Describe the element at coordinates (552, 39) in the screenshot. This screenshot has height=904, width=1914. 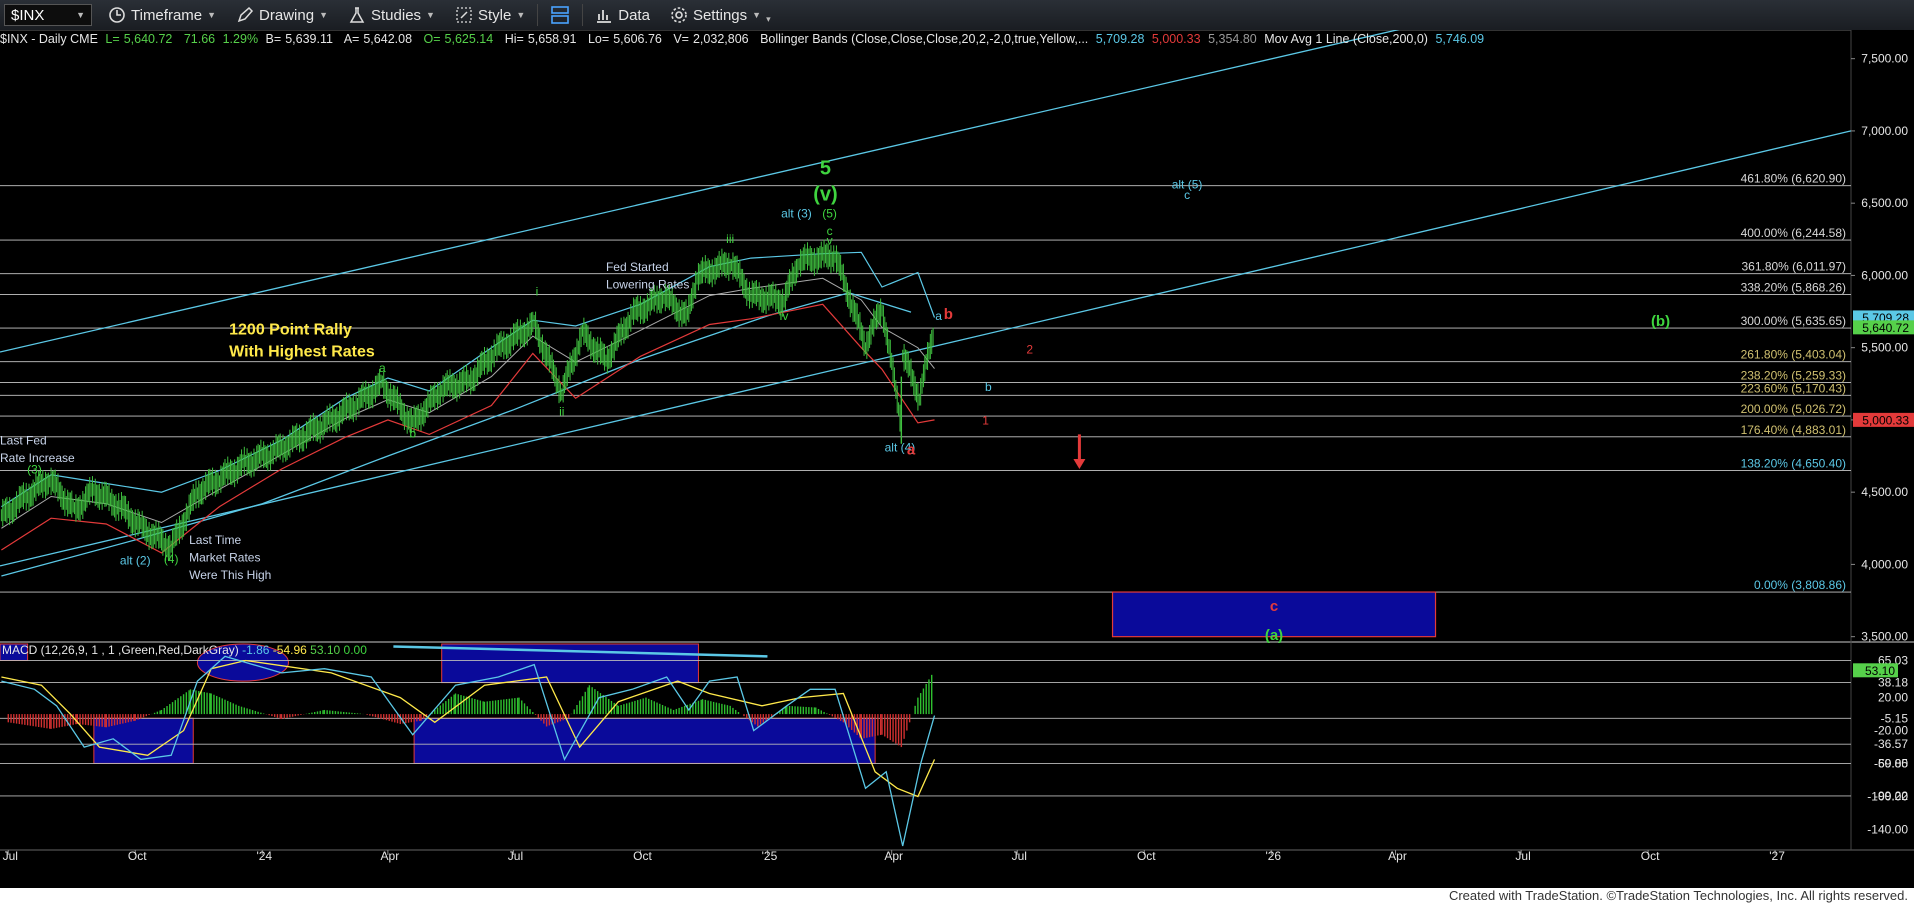
I see `legend-high-value: 5,658.91` at that location.